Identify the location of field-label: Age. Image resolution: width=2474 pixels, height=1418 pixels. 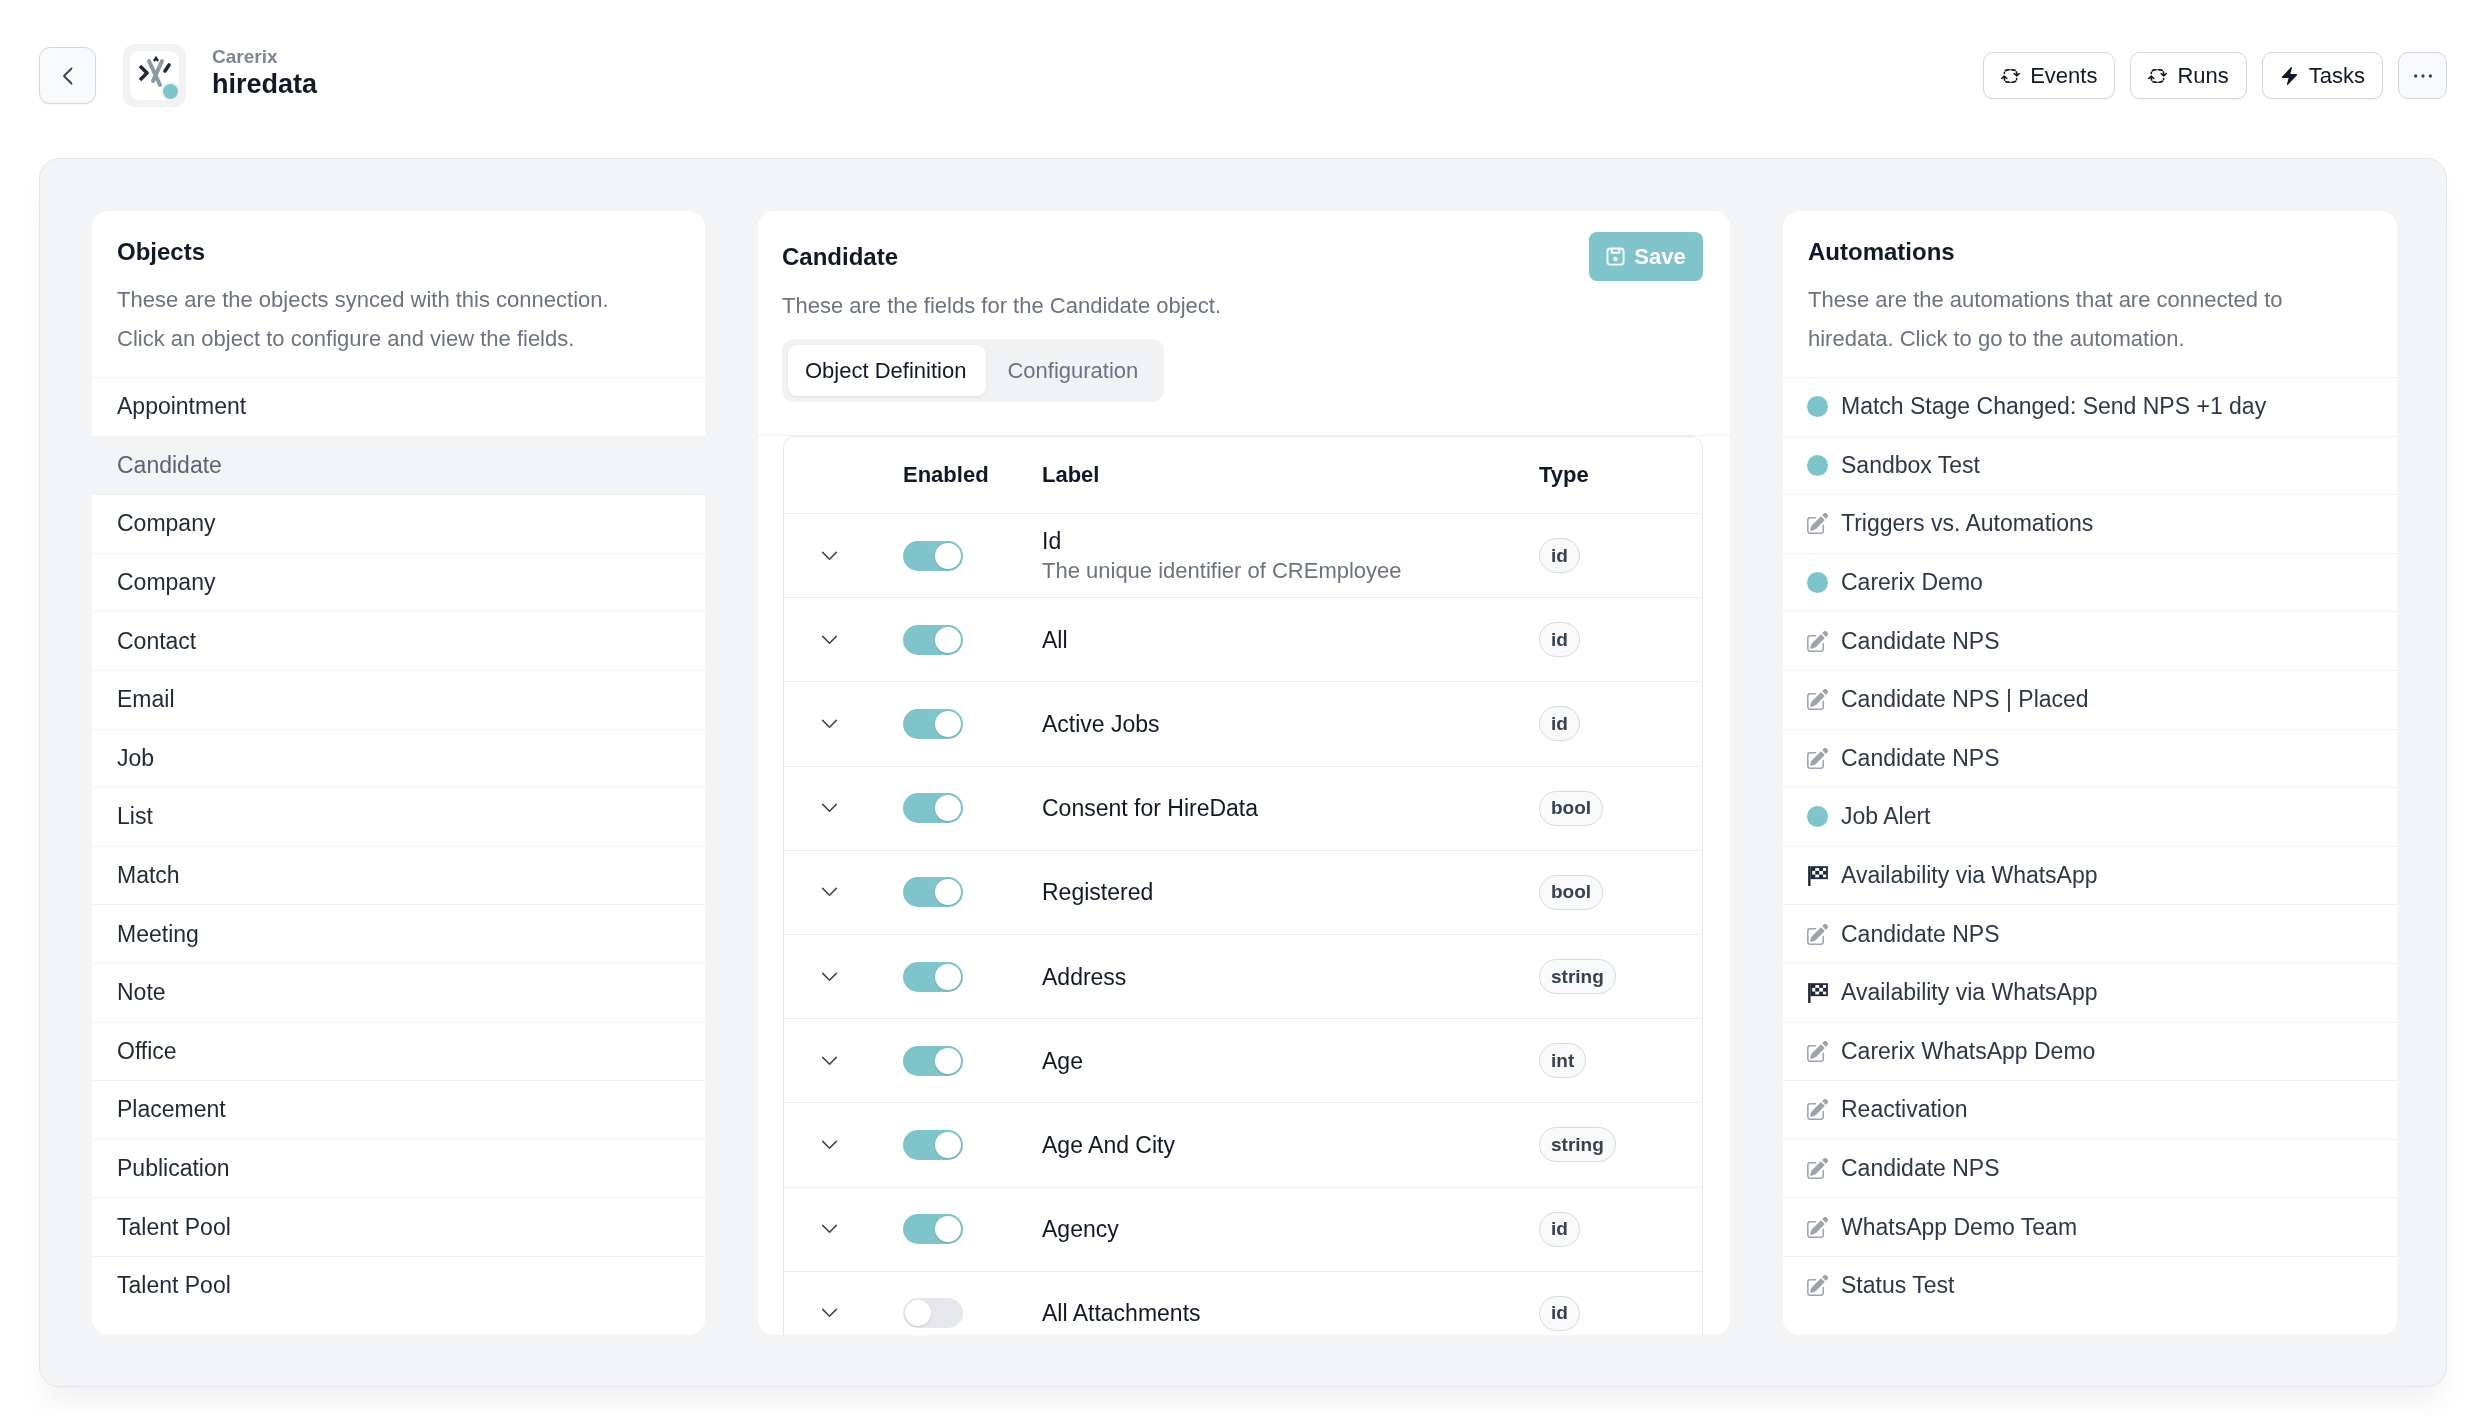
(1062, 1061).